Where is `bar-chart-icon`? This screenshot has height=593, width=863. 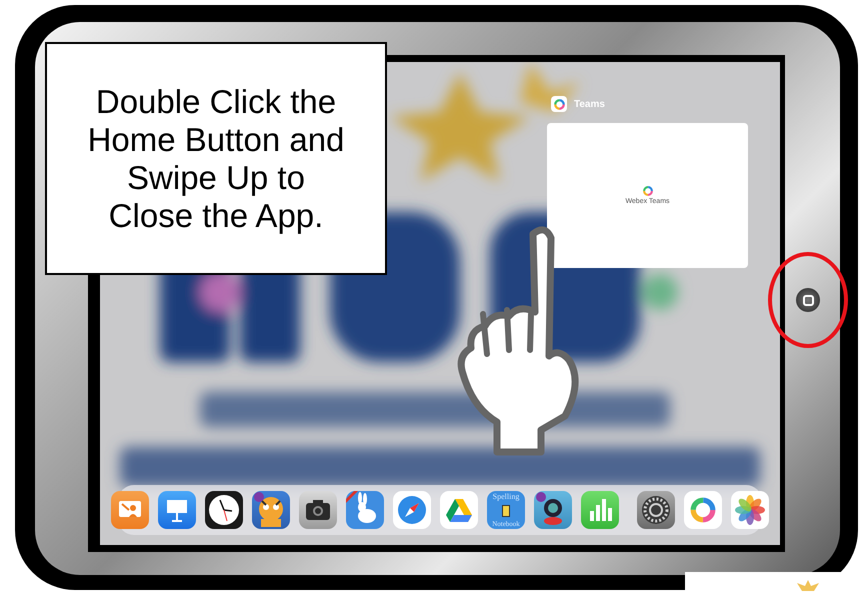
bar-chart-icon is located at coordinates (600, 510).